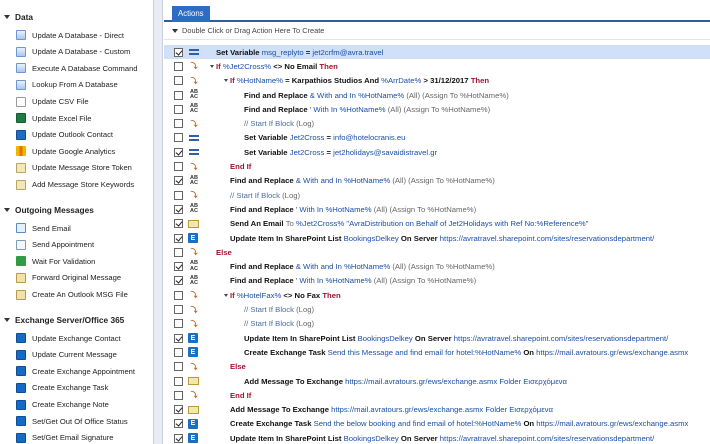  Describe the element at coordinates (60, 278) in the screenshot. I see `palette-item: Forward Original Message` at that location.